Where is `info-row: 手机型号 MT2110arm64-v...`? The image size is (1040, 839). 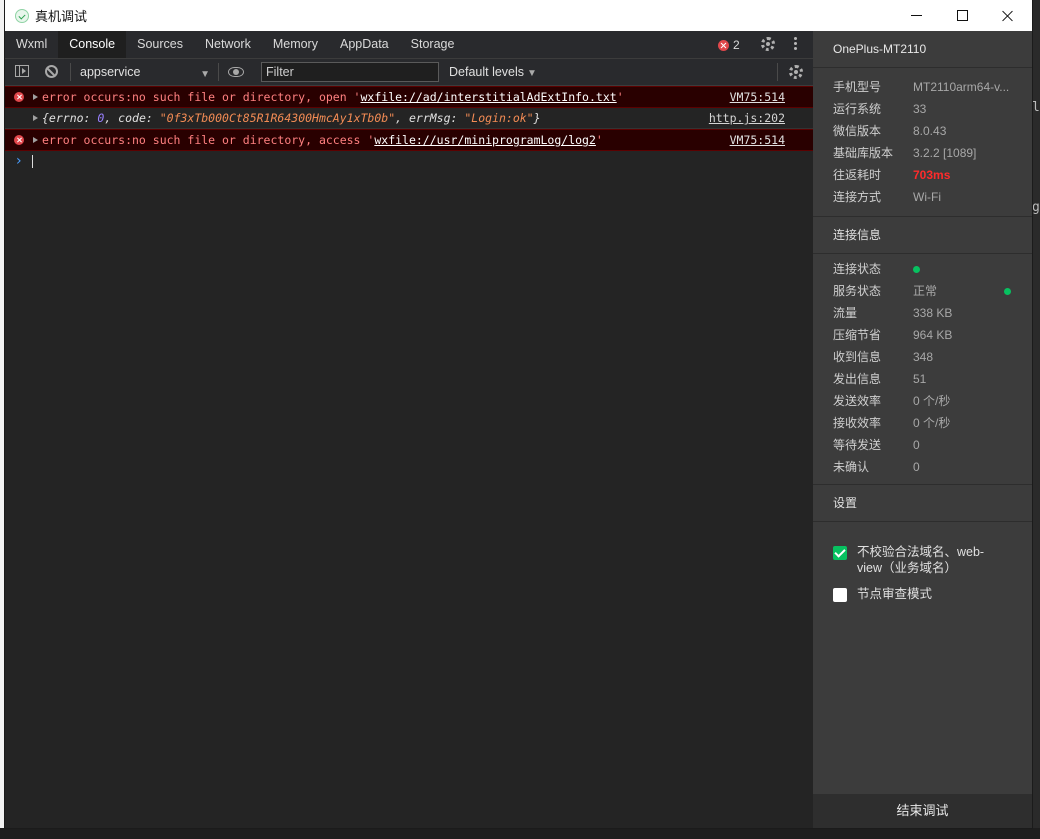 info-row: 手机型号 MT2110arm64-v... is located at coordinates (921, 87).